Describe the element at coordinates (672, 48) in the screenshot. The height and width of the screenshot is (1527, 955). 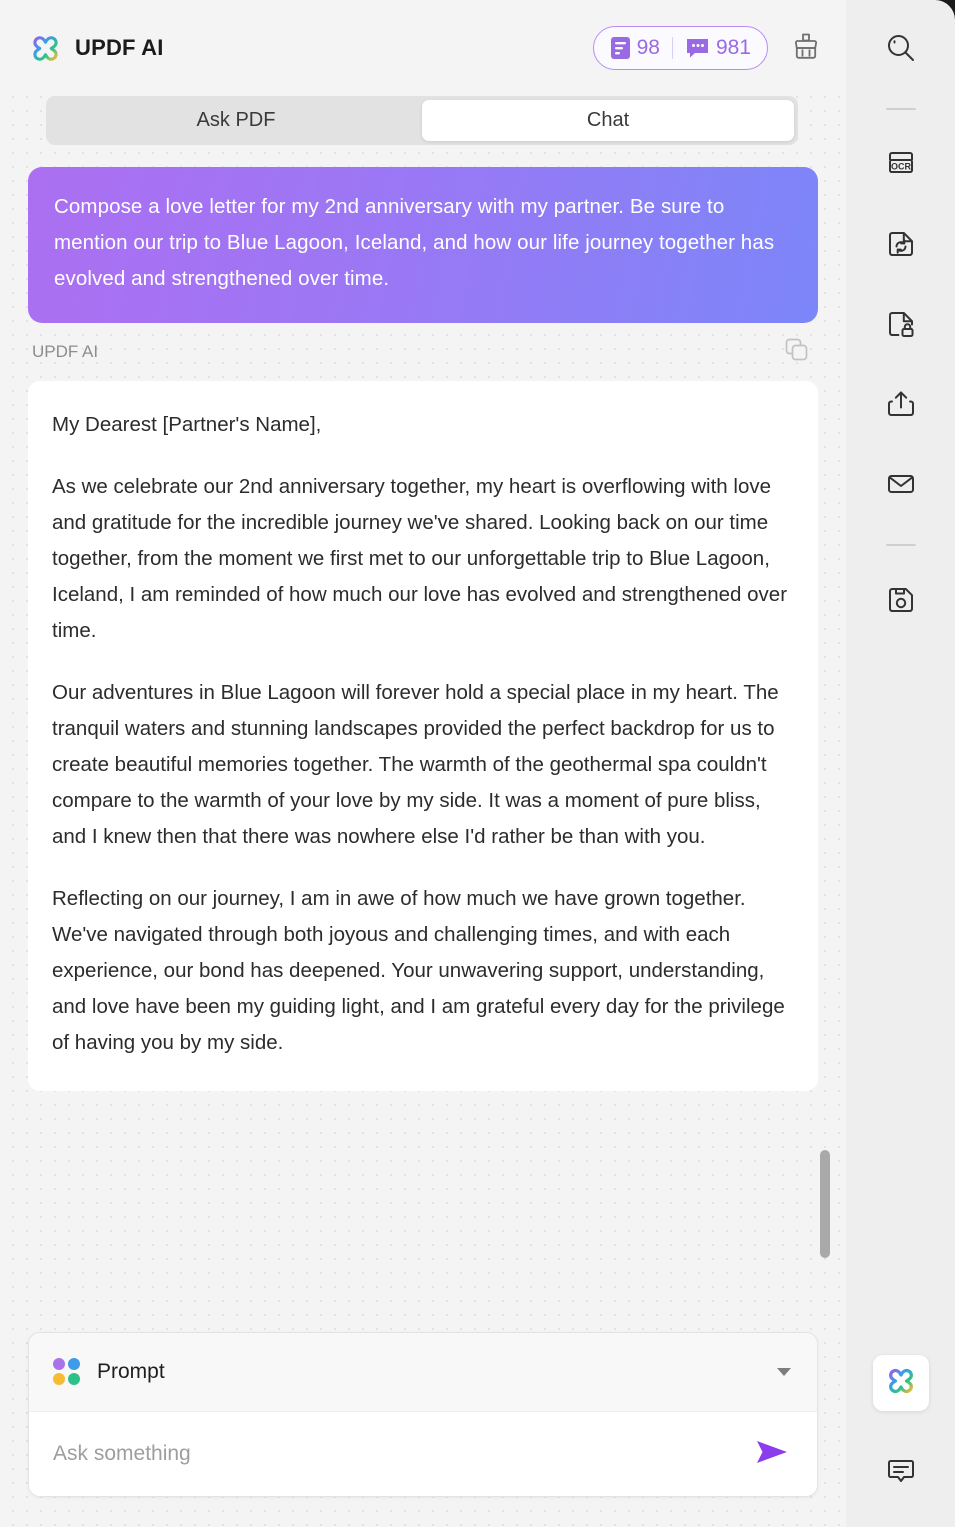
I see `pill-divider` at that location.